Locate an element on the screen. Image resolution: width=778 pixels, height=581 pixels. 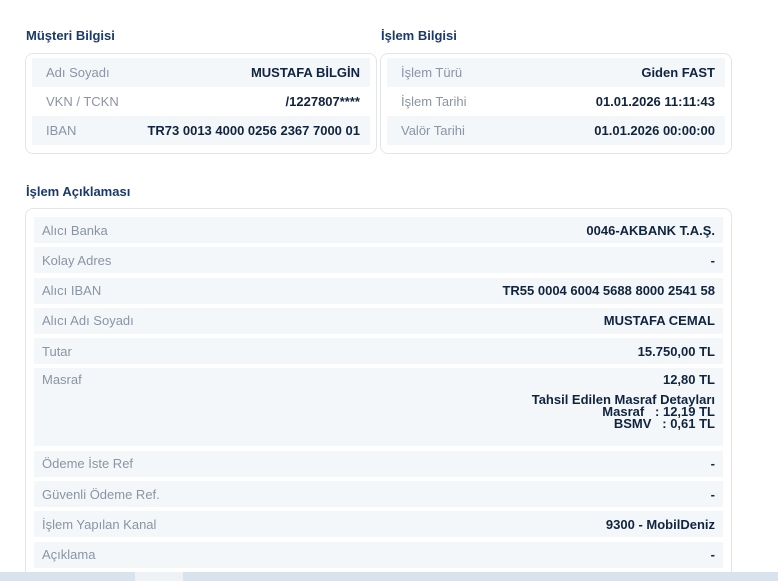
fee-bsmv: BSMV : 0,61 TL is located at coordinates (664, 424).